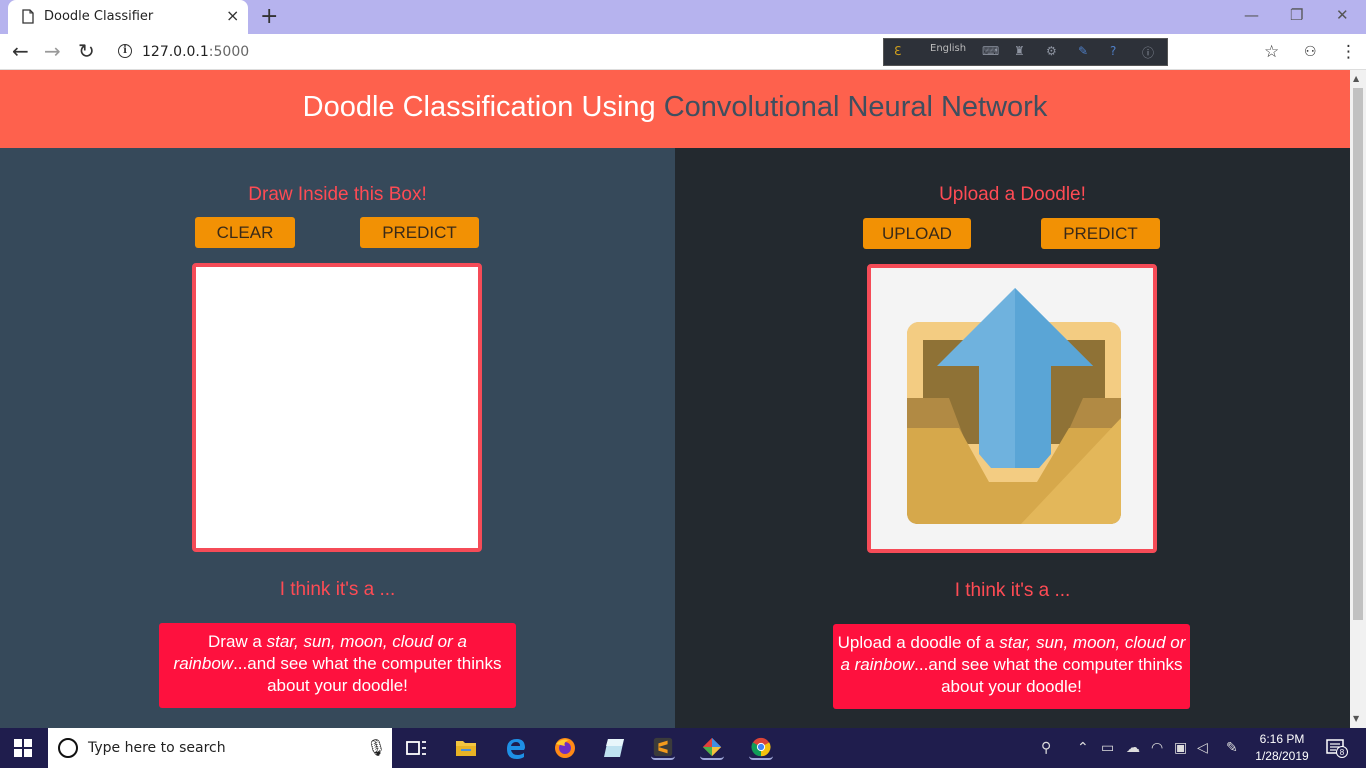 Image resolution: width=1366 pixels, height=768 pixels. Describe the element at coordinates (1282, 748) in the screenshot. I see `taskbar-clock: 6:16 PM 1/28/2019` at that location.